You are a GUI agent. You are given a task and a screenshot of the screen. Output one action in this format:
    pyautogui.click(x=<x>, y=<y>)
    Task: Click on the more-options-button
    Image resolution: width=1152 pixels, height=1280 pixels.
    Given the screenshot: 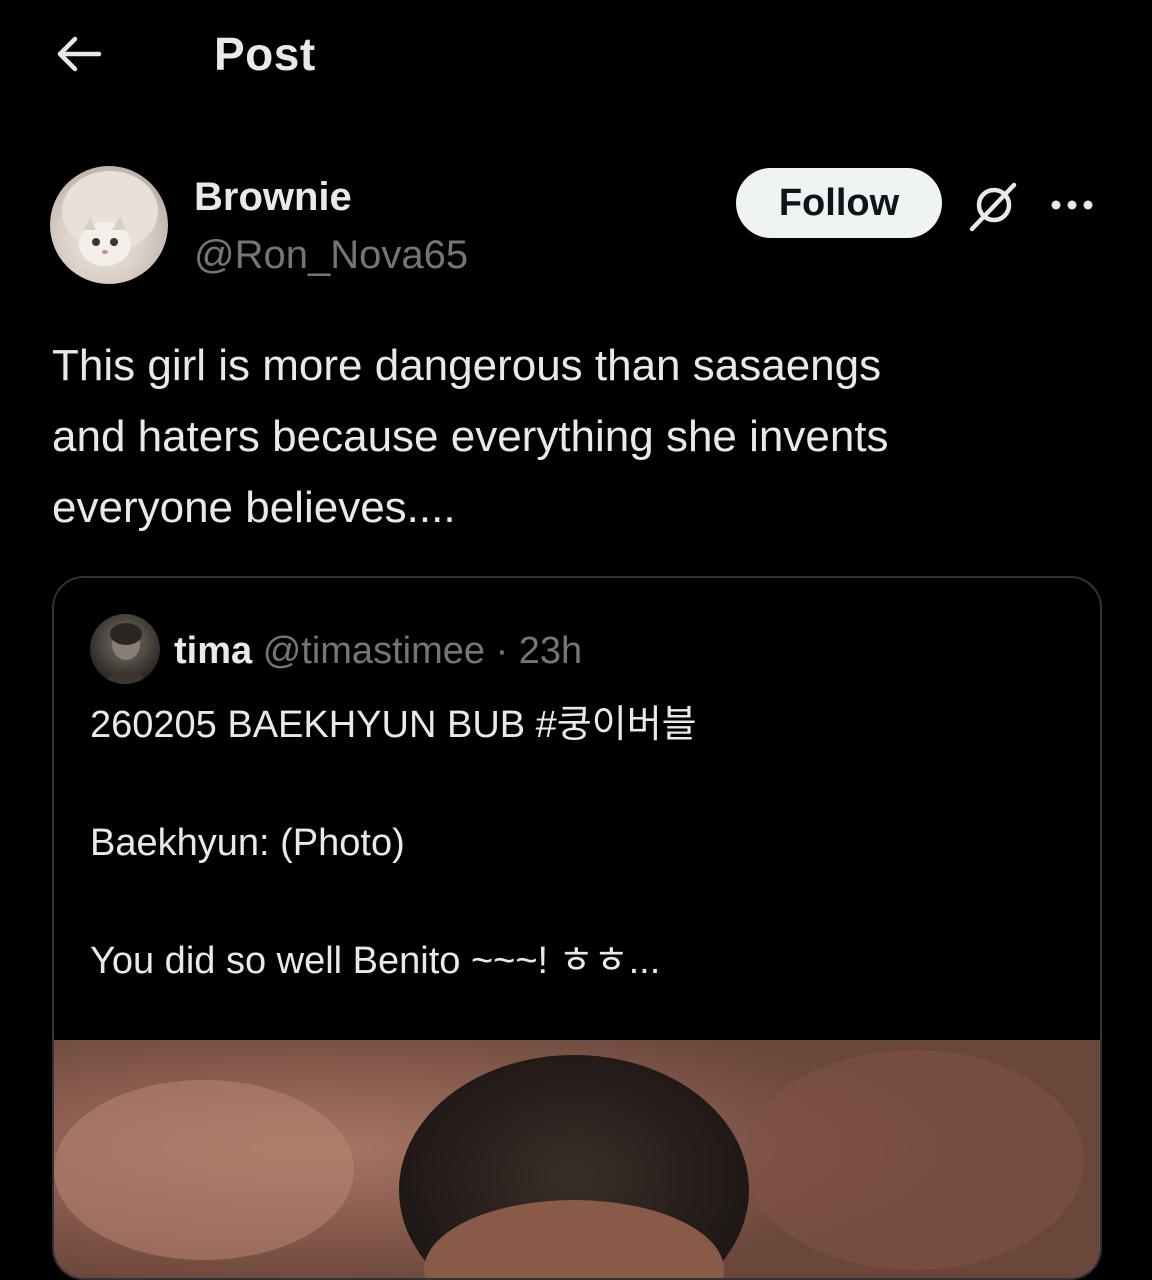 What is the action you would take?
    pyautogui.click(x=1072, y=205)
    